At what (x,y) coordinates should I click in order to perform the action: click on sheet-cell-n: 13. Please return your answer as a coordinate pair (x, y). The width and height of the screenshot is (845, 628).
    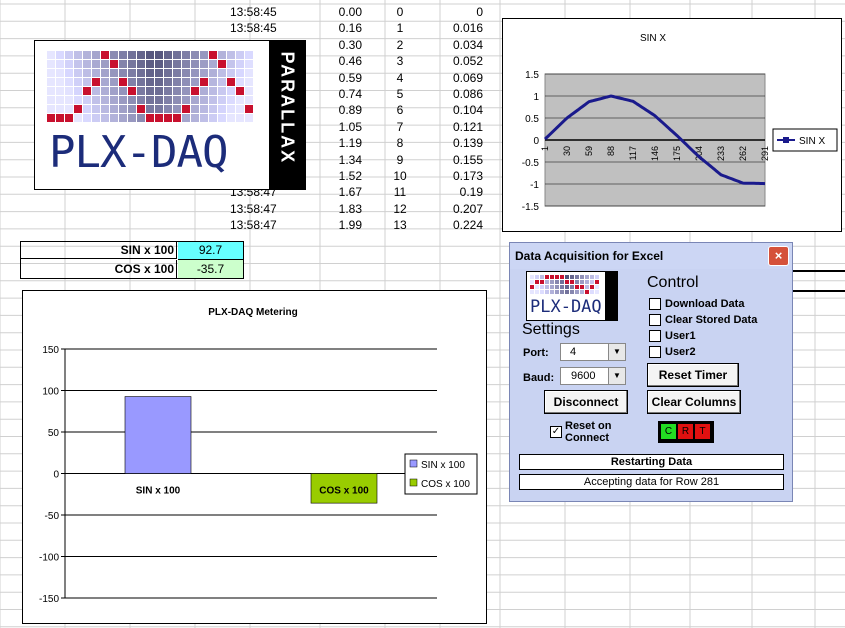
    Looking at the image, I should click on (400, 225).